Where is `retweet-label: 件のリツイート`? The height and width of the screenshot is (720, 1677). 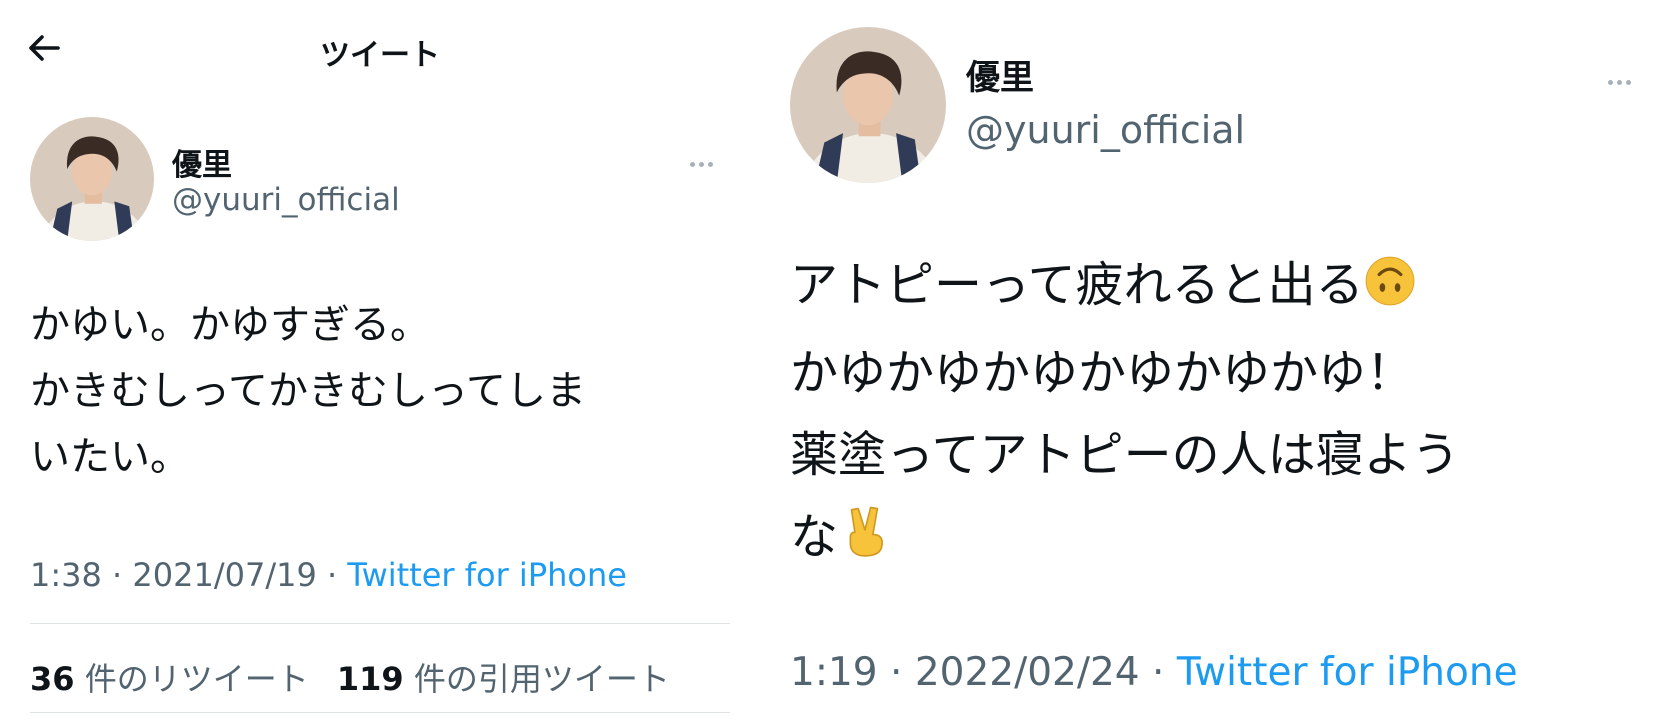
retweet-label: 件のリツイート is located at coordinates (196, 679).